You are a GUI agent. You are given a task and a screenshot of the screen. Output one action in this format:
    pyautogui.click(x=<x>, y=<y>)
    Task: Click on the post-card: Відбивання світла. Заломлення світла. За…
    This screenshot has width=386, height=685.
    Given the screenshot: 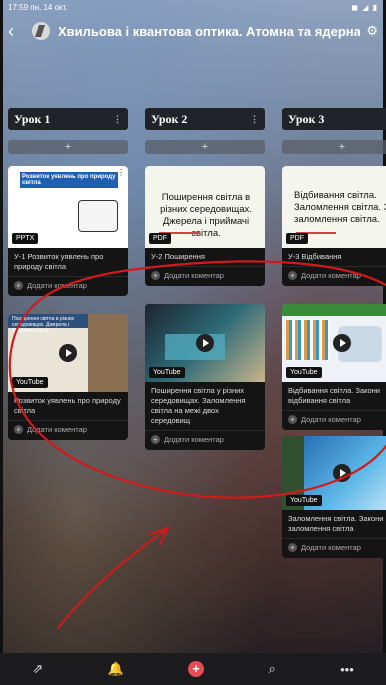 What is the action you would take?
    pyautogui.click(x=334, y=226)
    